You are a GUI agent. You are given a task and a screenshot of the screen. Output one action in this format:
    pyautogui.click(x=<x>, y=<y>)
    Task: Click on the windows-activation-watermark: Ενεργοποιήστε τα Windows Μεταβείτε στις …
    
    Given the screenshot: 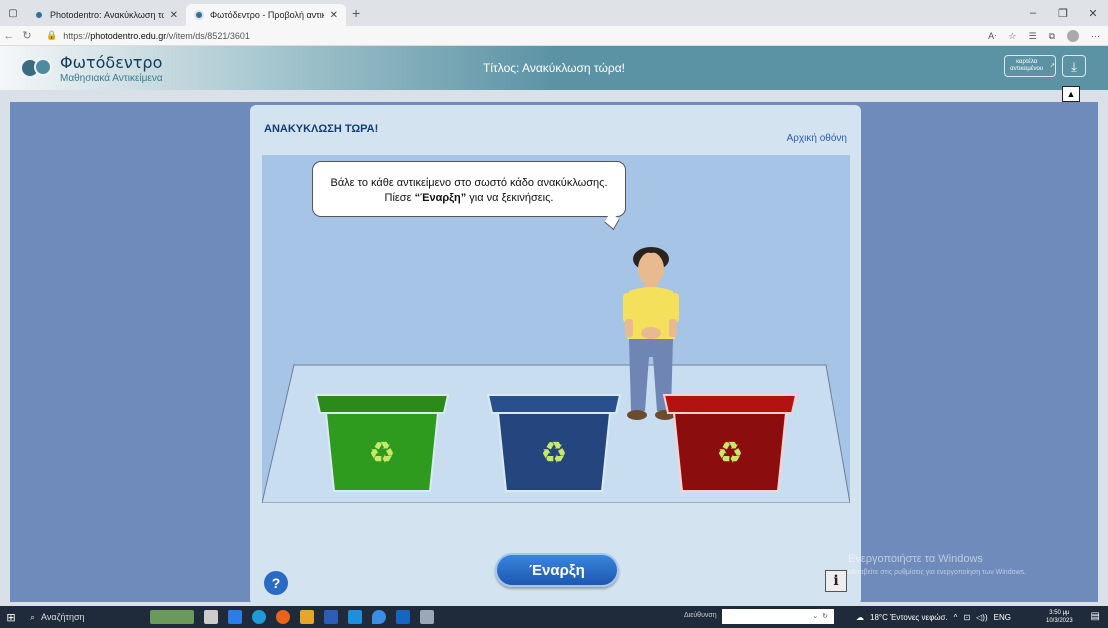 What is the action you would take?
    pyautogui.click(x=937, y=564)
    